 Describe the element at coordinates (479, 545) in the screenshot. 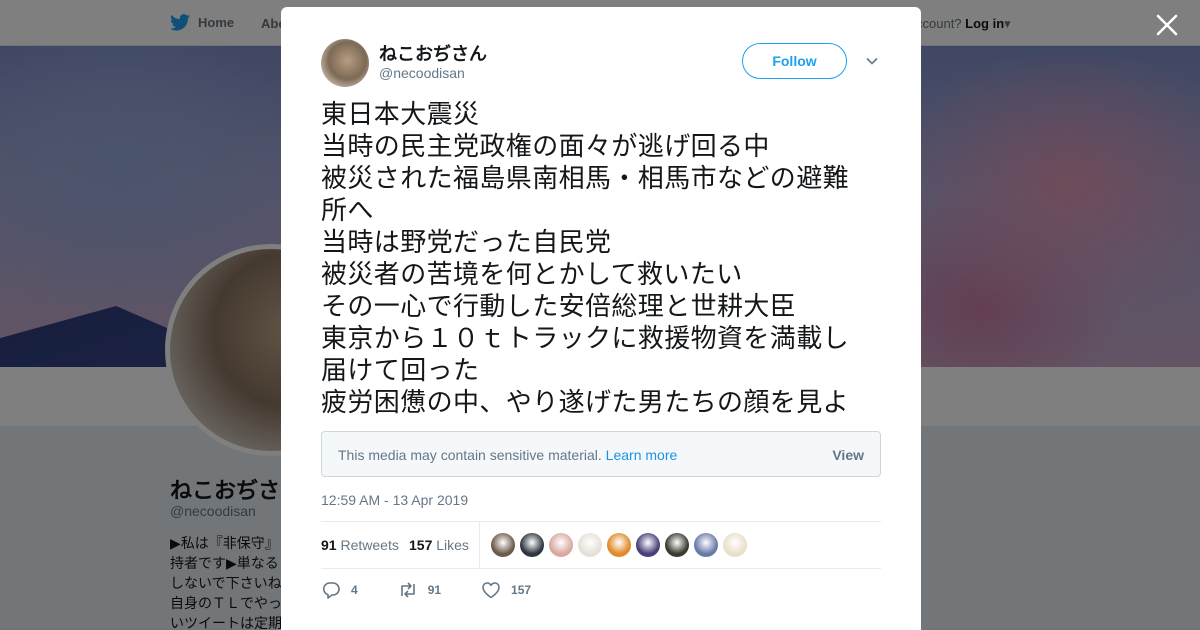

I see `stats-divider` at that location.